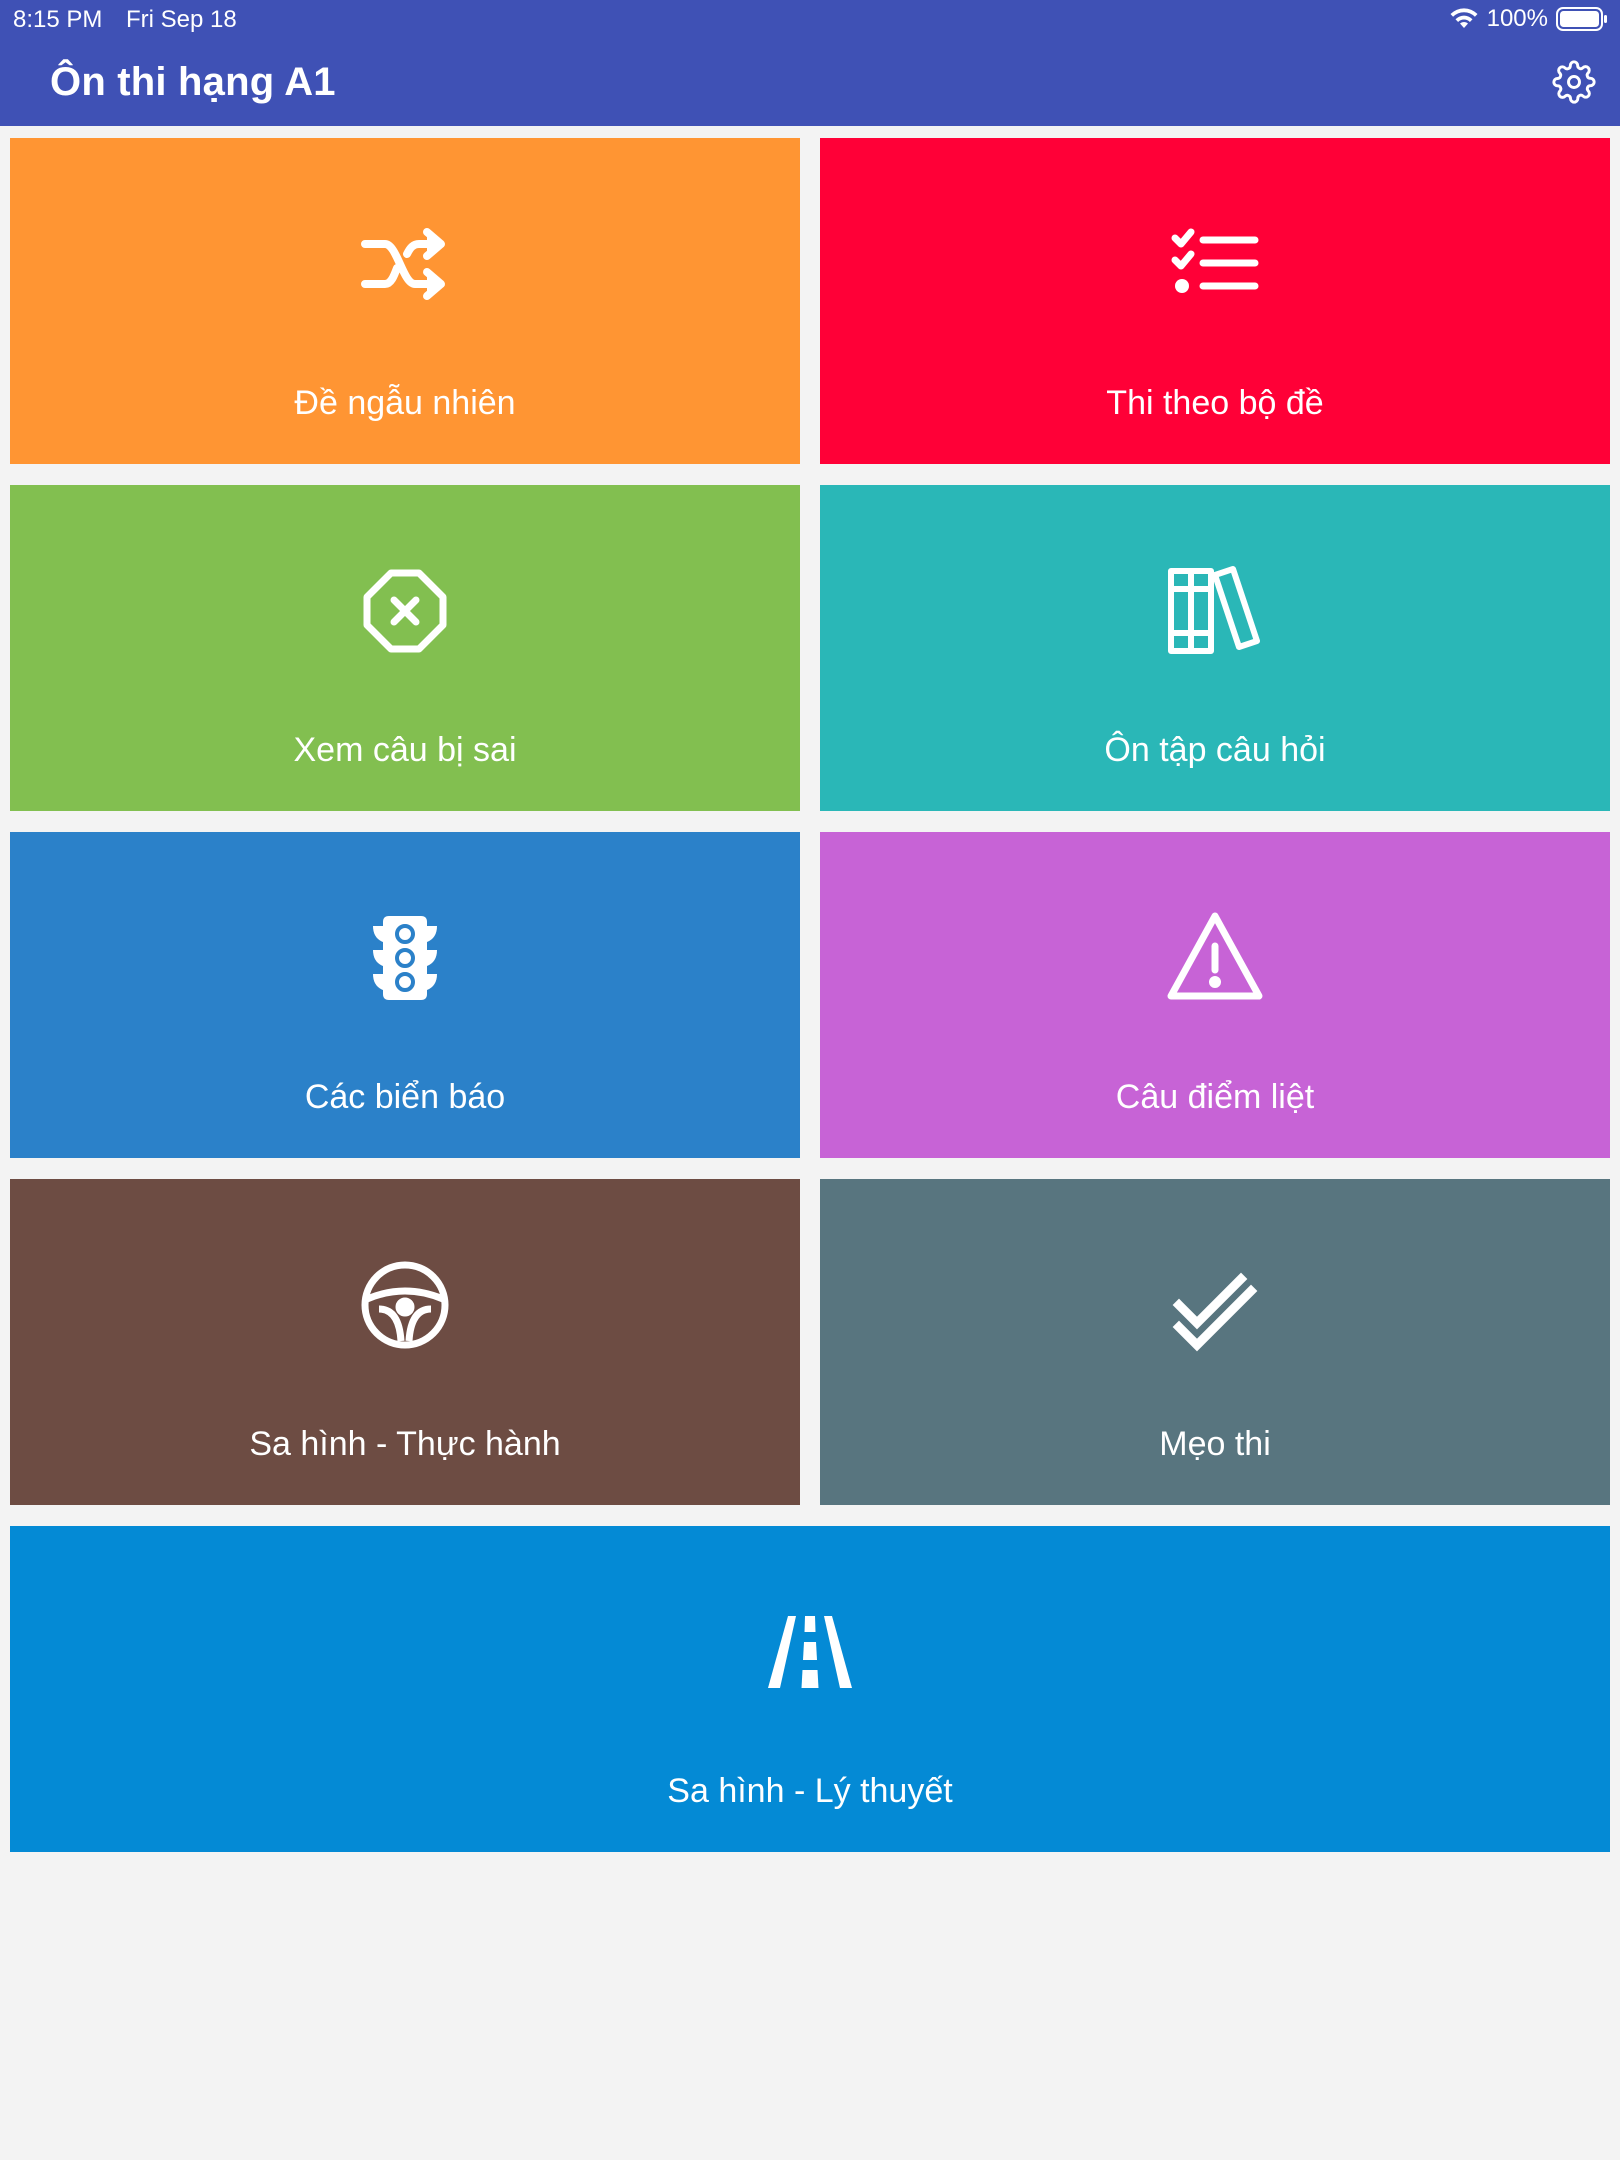  What do you see at coordinates (810, 63) in the screenshot?
I see `app-header: 8:15 PM Fri Sep 18 100% Ôn thi hạng A1` at bounding box center [810, 63].